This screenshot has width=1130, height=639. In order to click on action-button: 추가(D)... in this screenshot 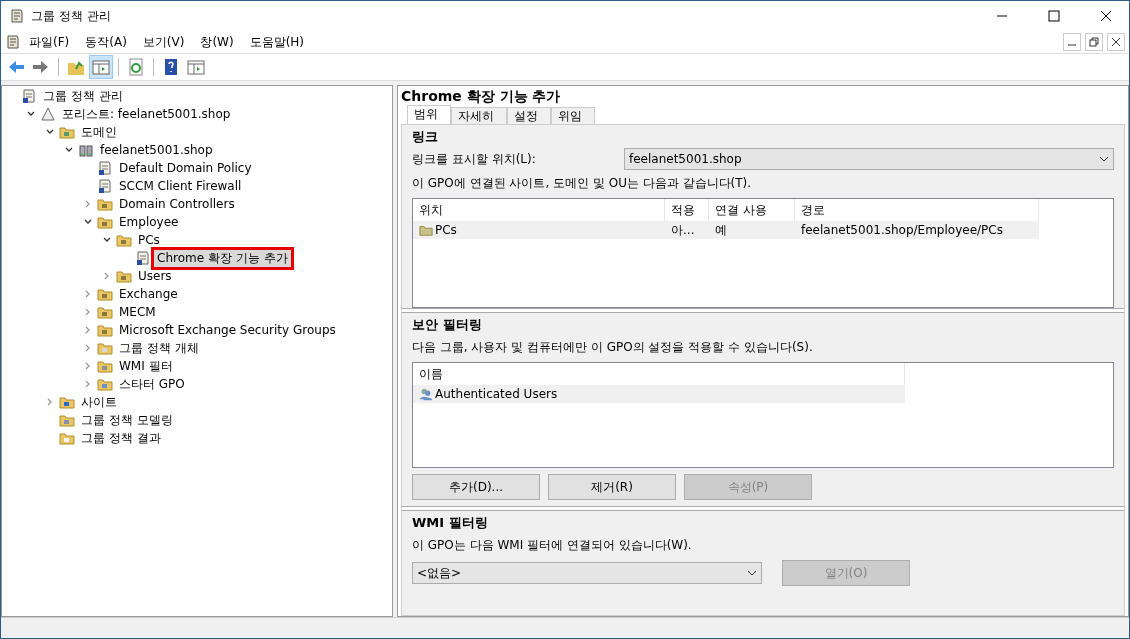, I will do `click(476, 487)`.